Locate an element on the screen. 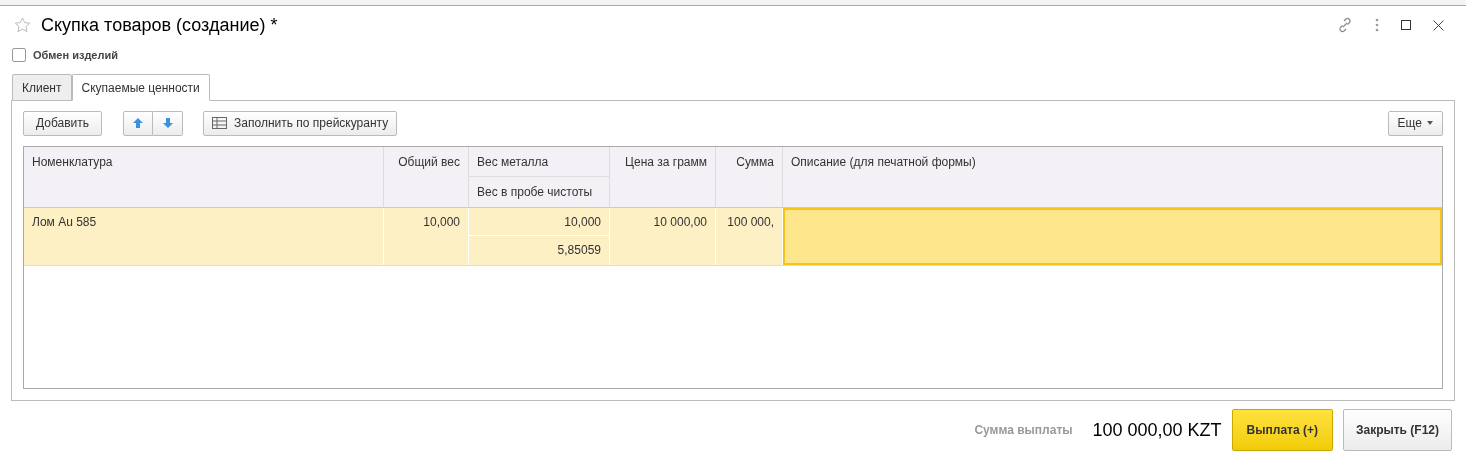  tab: Клиент is located at coordinates (42, 87).